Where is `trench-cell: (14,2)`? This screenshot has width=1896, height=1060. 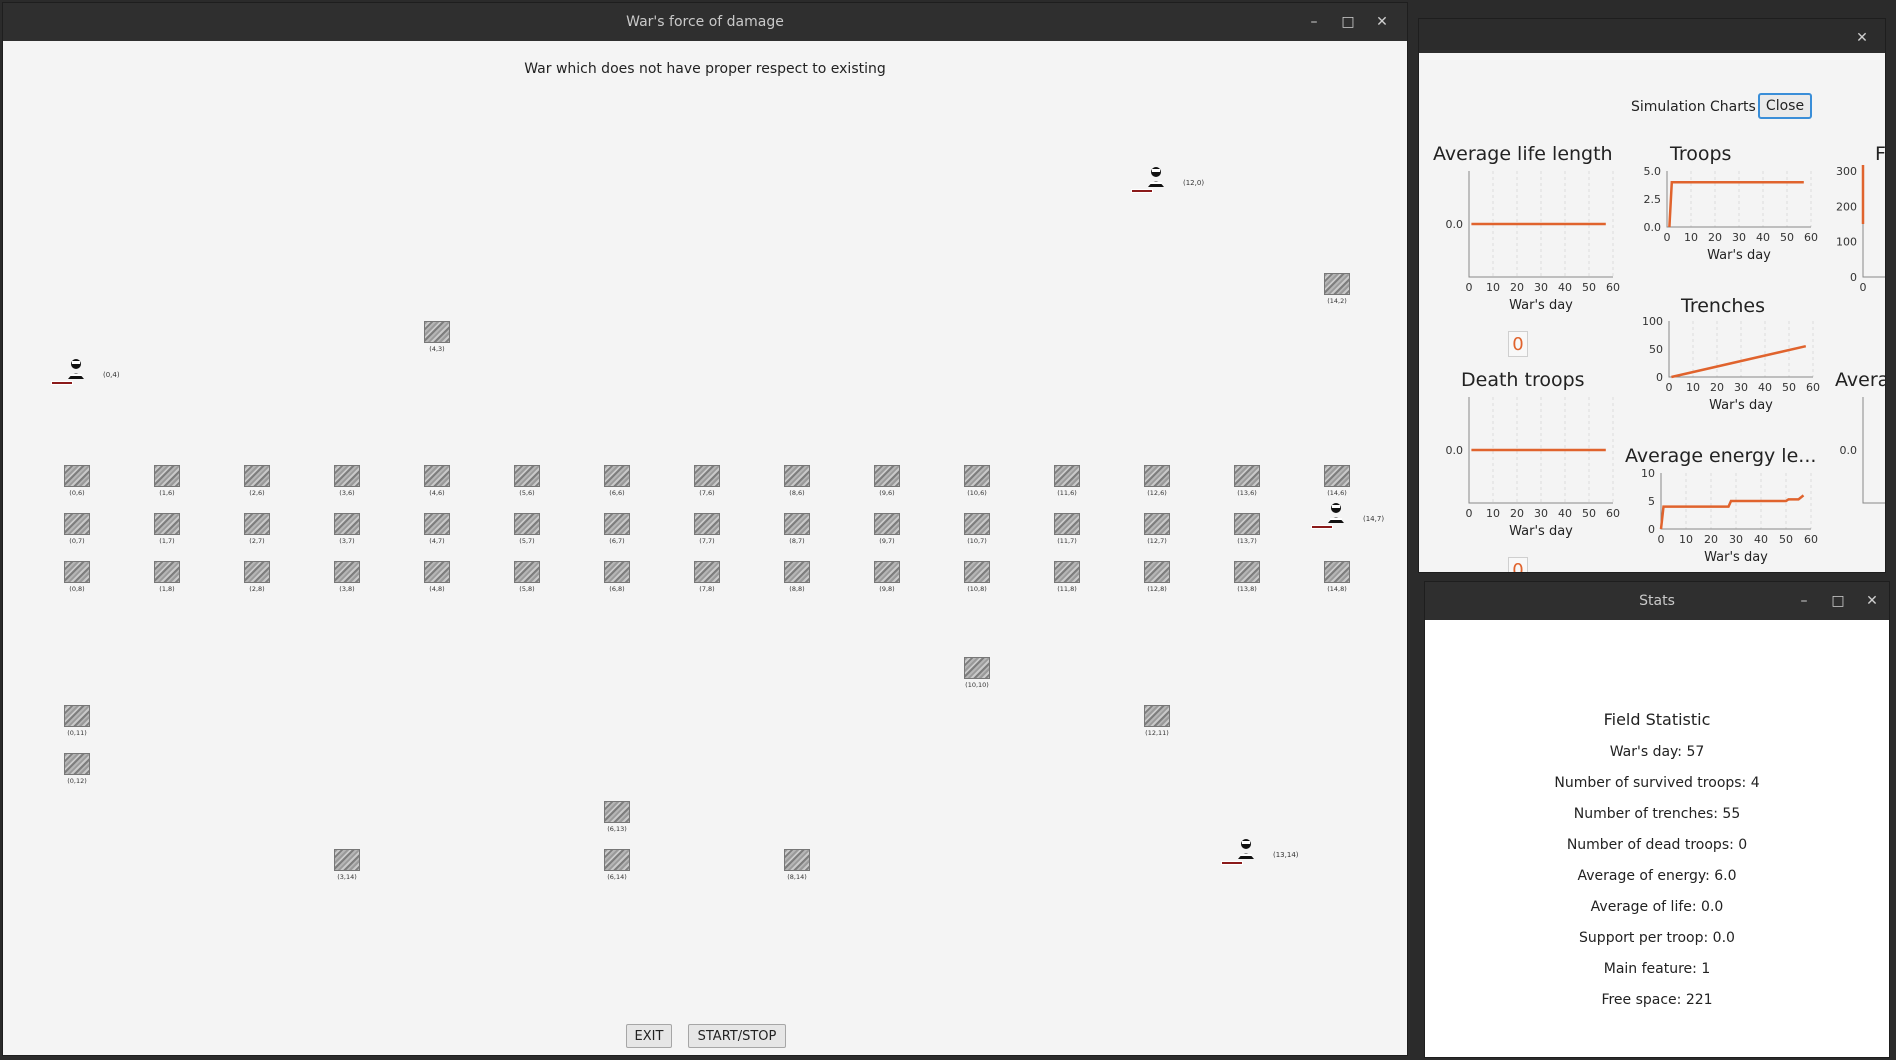
trench-cell: (14,2) is located at coordinates (1337, 289).